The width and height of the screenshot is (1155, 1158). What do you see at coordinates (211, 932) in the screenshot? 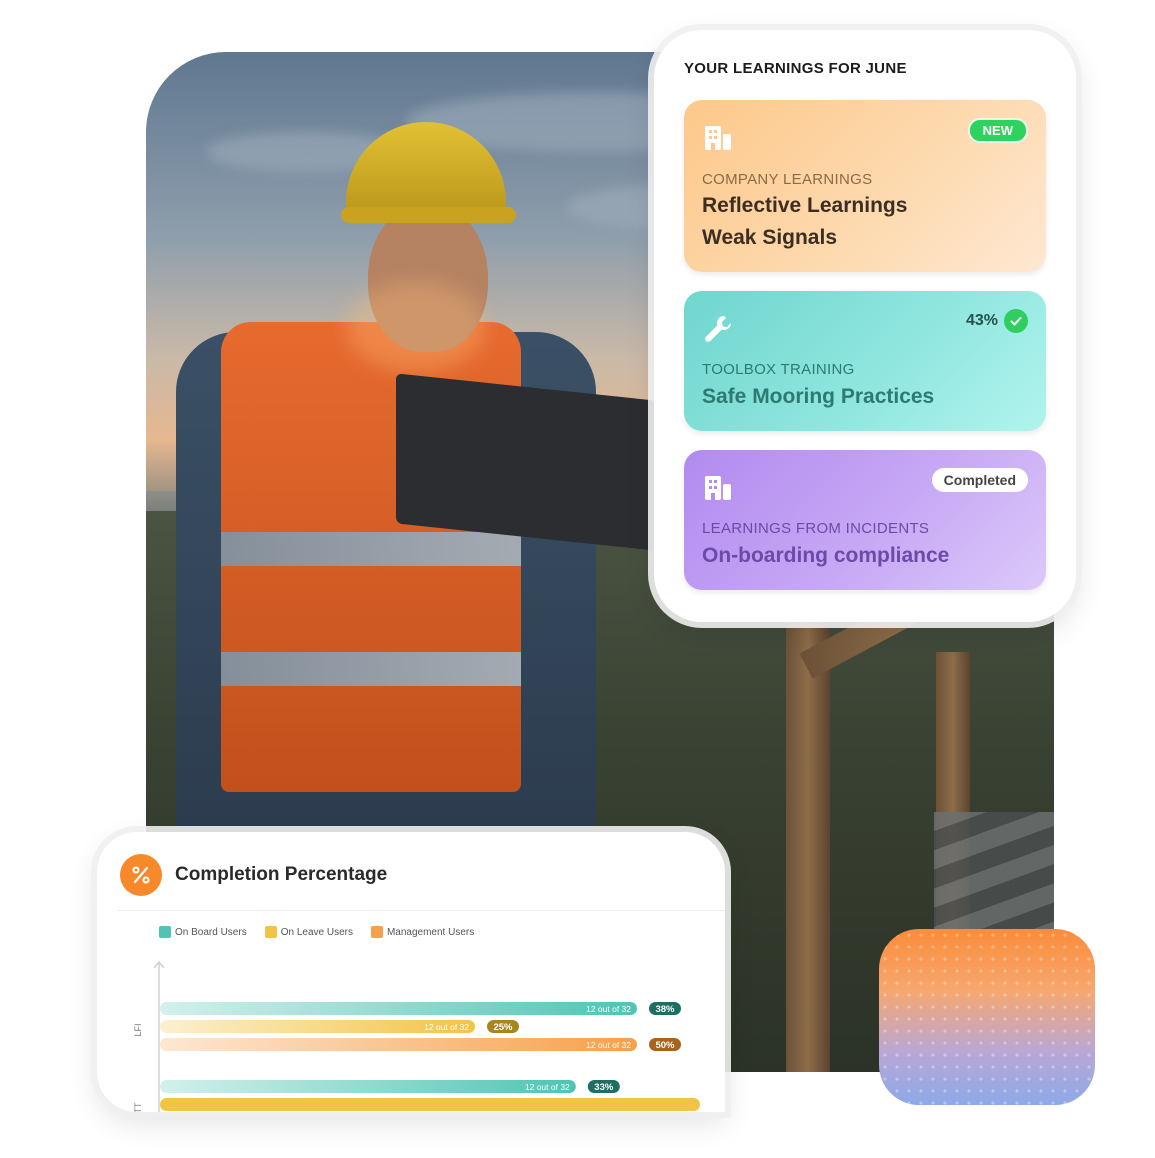
I see `legend-label: On Board Users` at bounding box center [211, 932].